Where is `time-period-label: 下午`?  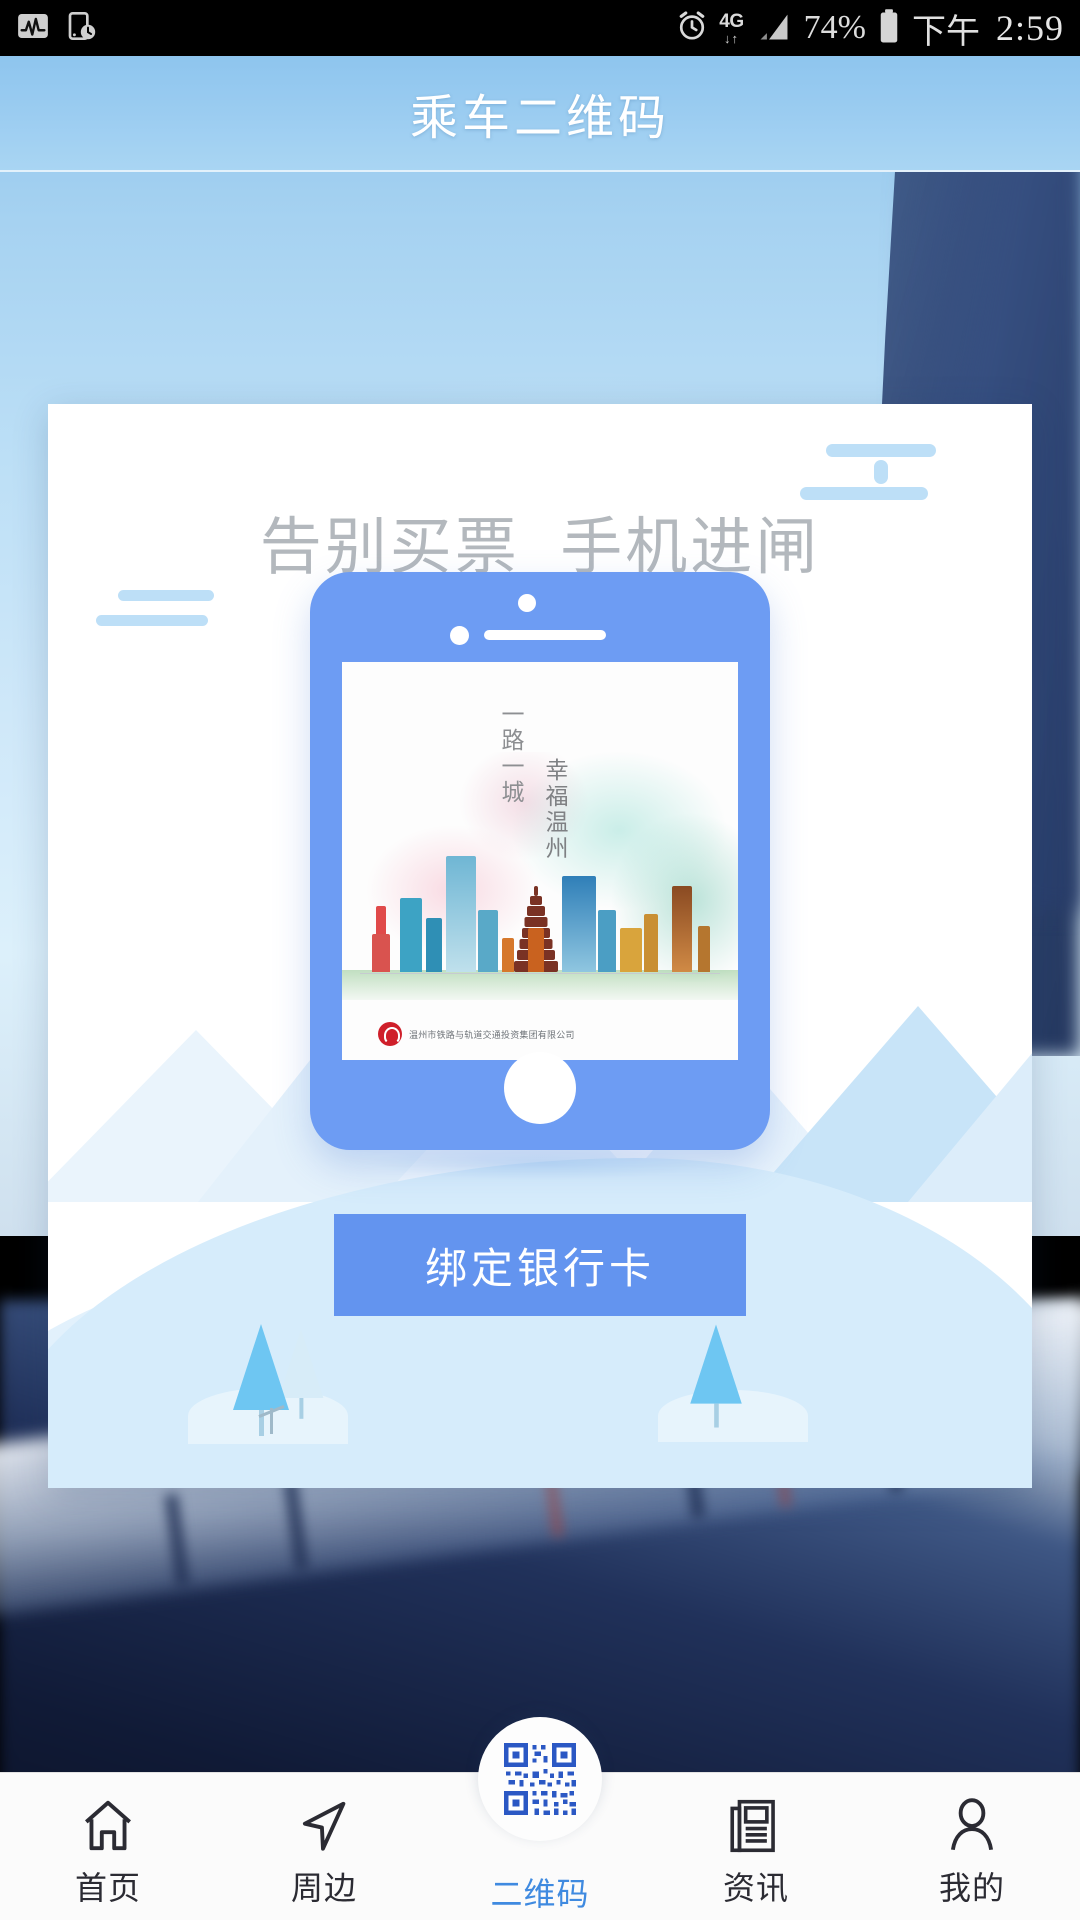 time-period-label: 下午 is located at coordinates (945, 31).